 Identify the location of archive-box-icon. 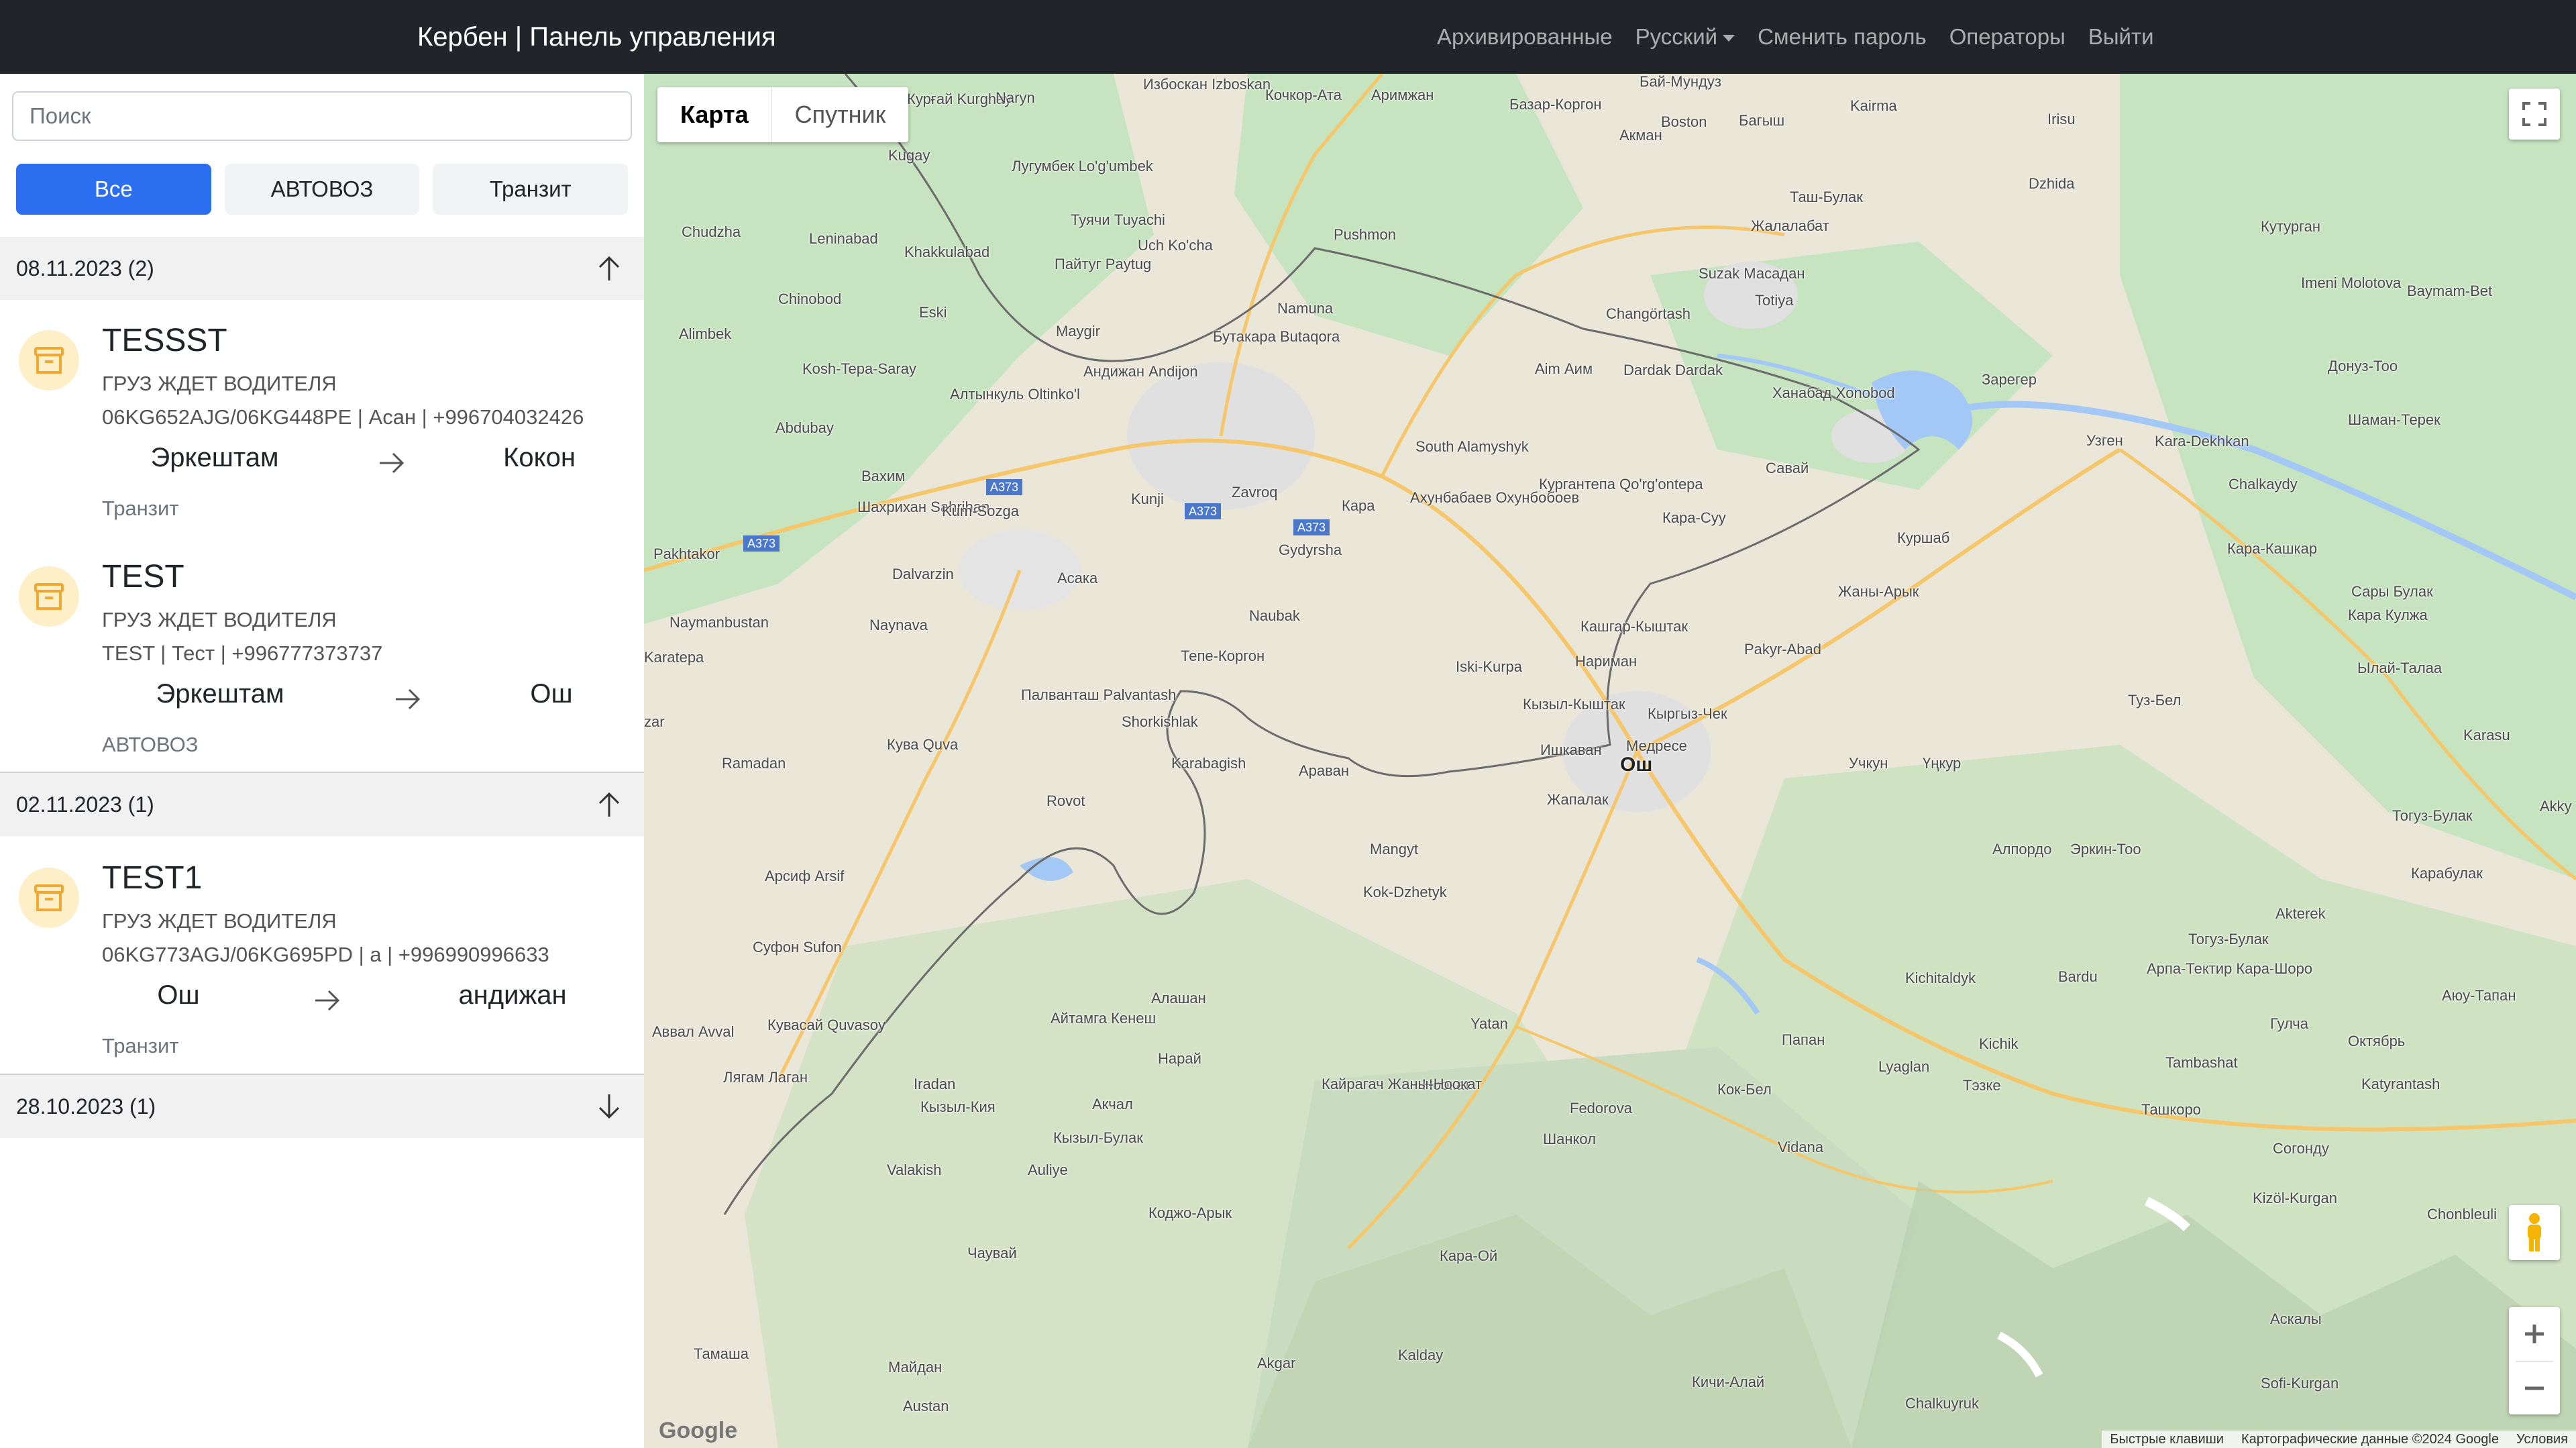
(49, 360).